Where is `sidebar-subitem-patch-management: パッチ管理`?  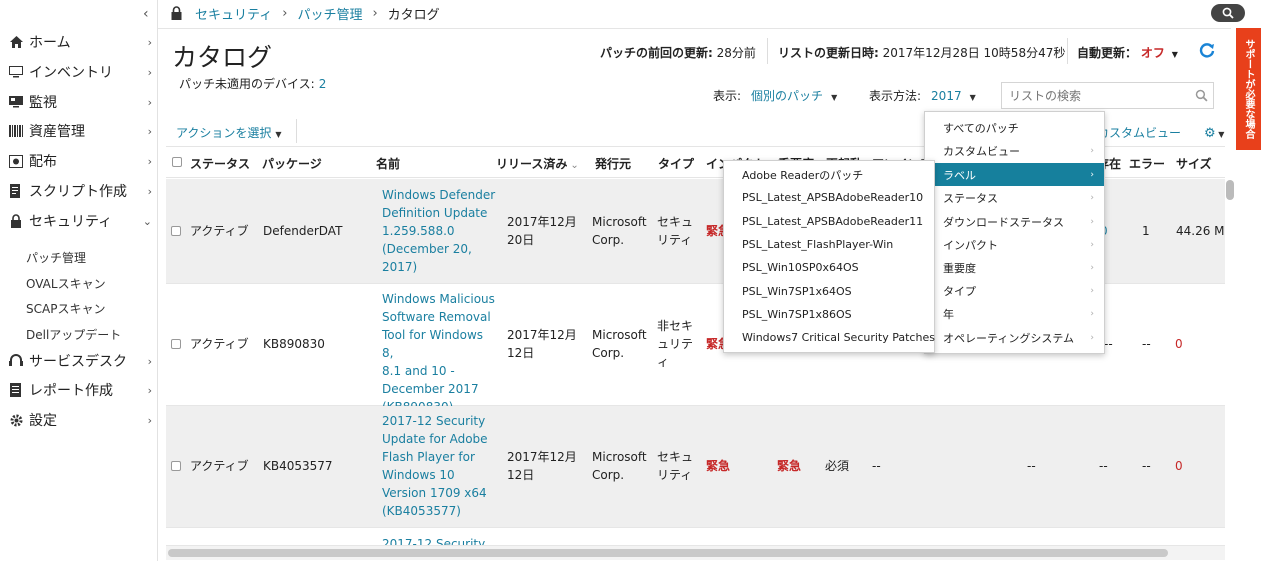 sidebar-subitem-patch-management: パッチ管理 is located at coordinates (56, 257).